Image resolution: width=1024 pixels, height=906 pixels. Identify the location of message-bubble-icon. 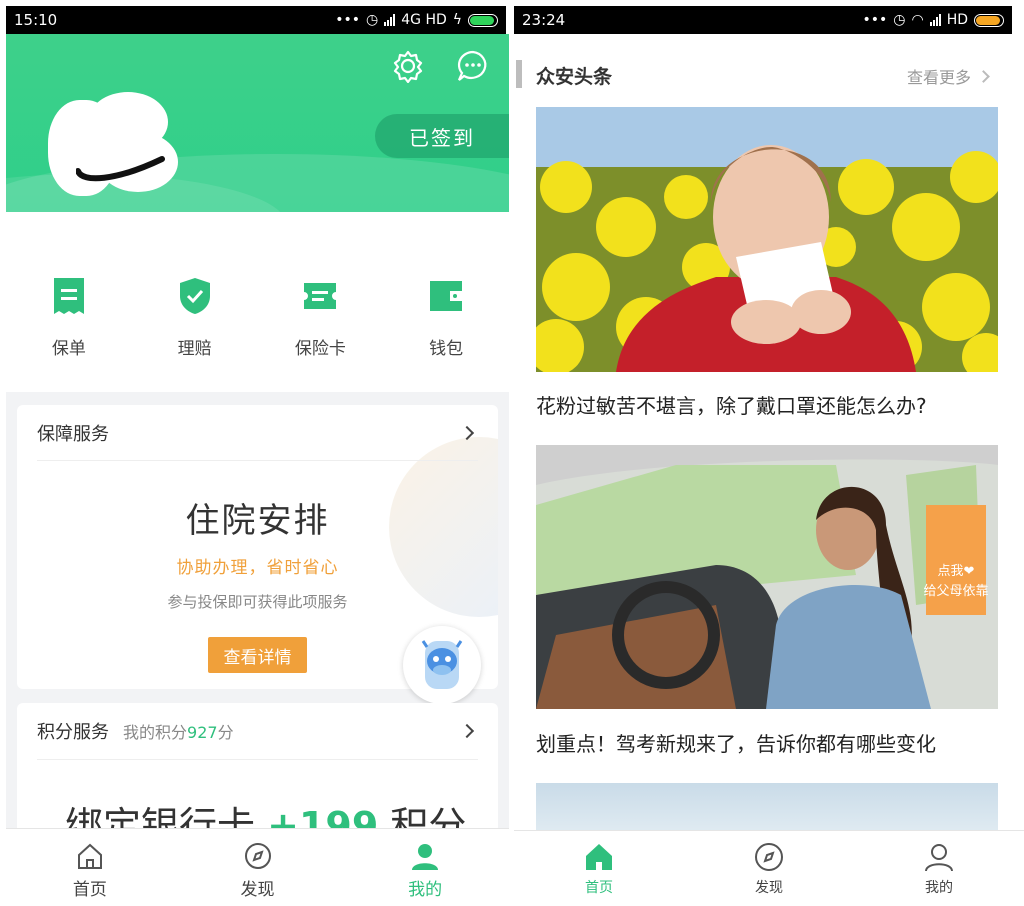
(473, 66).